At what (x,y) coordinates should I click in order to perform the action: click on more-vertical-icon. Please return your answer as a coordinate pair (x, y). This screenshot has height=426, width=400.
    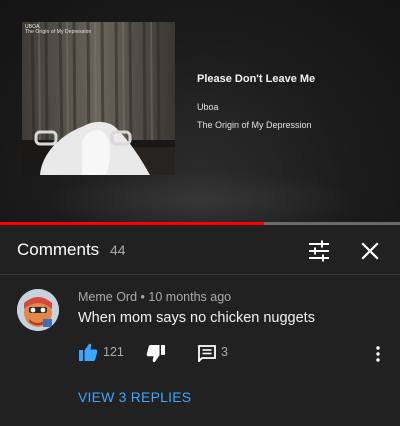
    Looking at the image, I should click on (378, 354).